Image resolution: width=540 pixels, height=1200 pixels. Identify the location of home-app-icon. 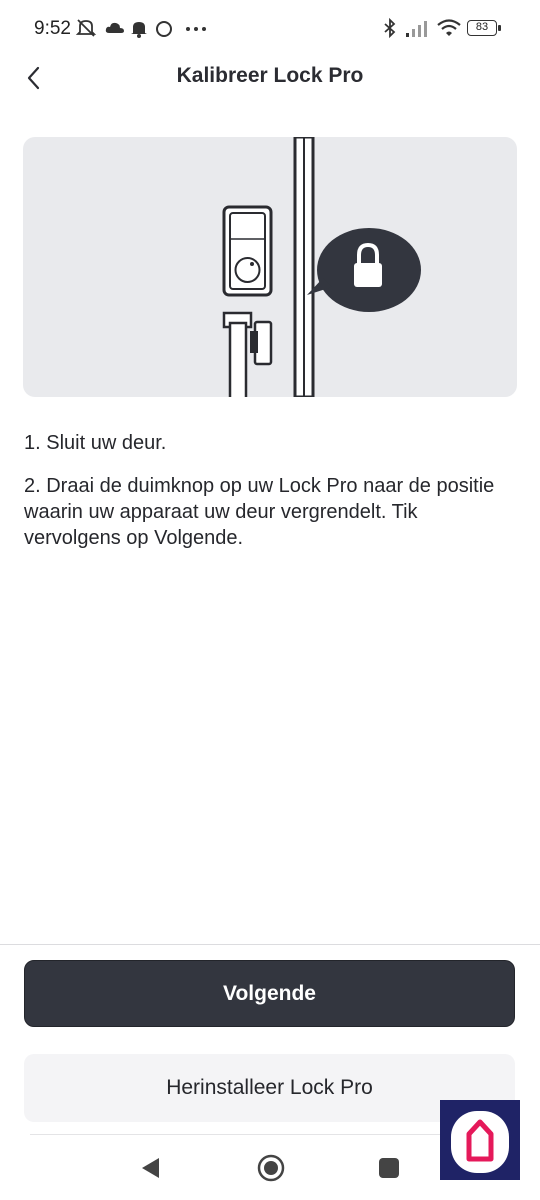
(480, 1142).